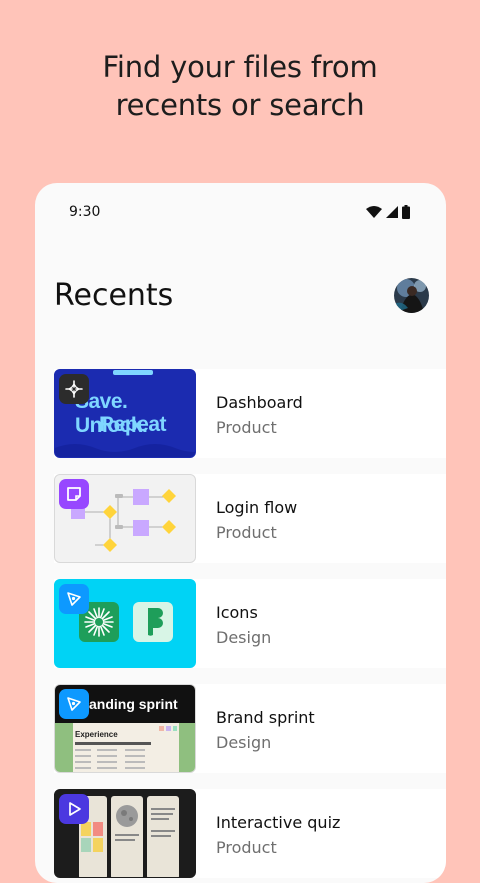 Image resolution: width=480 pixels, height=883 pixels. Describe the element at coordinates (114, 295) in the screenshot. I see `page-title: Recents` at that location.